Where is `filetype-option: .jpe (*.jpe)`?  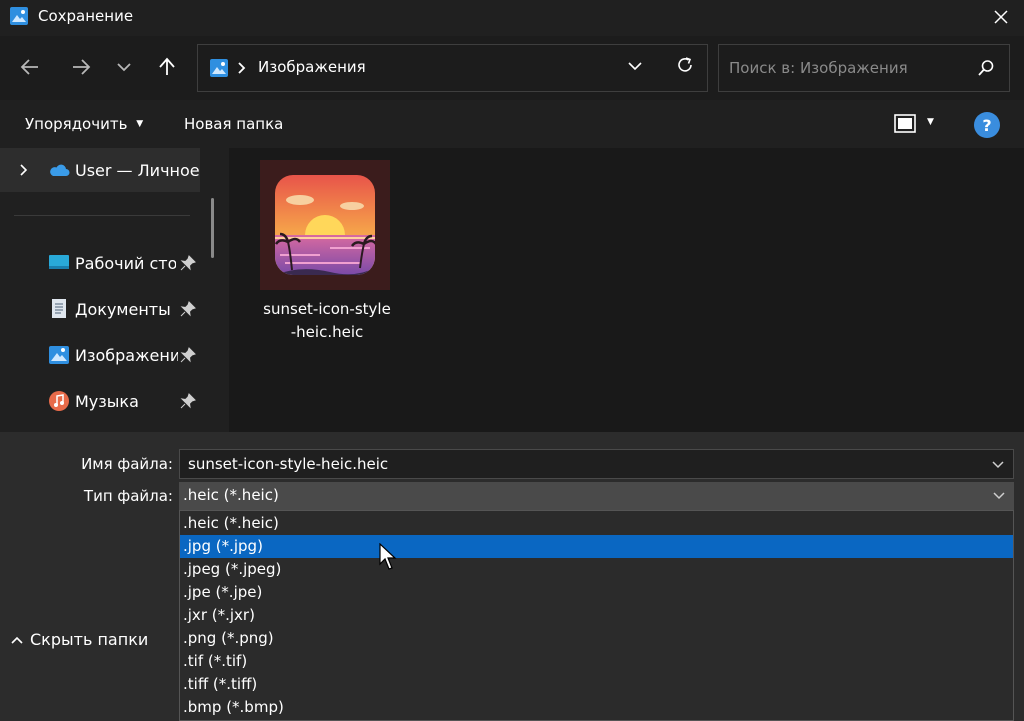
filetype-option: .jpe (*.jpe) is located at coordinates (596, 592).